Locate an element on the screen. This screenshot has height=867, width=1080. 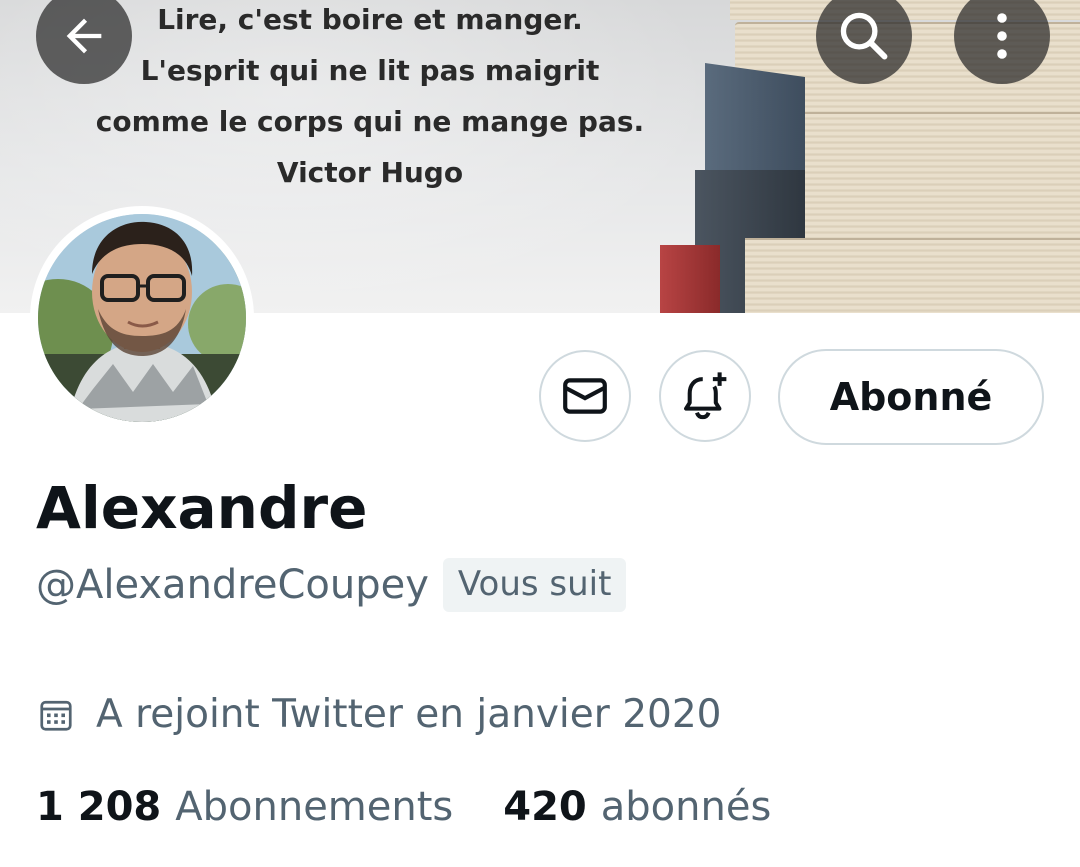
username-handle: @AlexandreCoupey is located at coordinates (232, 585).